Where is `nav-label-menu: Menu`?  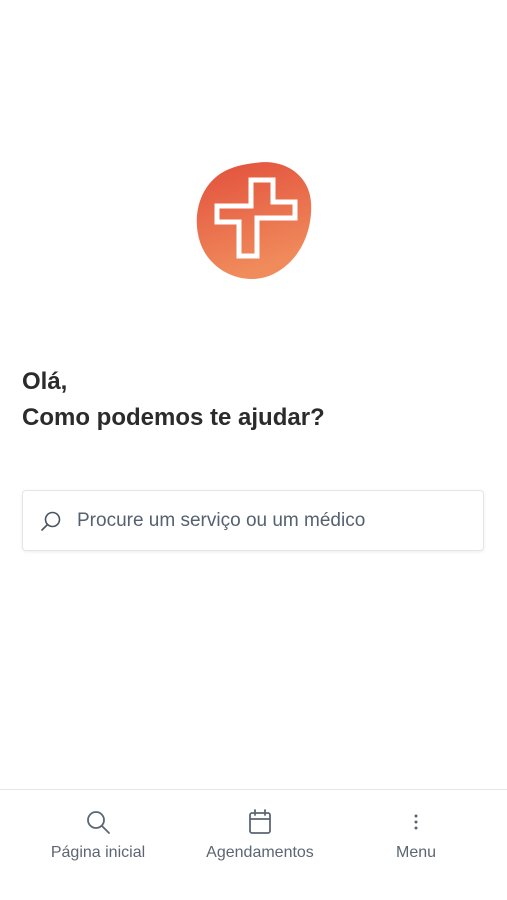
nav-label-menu: Menu is located at coordinates (416, 852).